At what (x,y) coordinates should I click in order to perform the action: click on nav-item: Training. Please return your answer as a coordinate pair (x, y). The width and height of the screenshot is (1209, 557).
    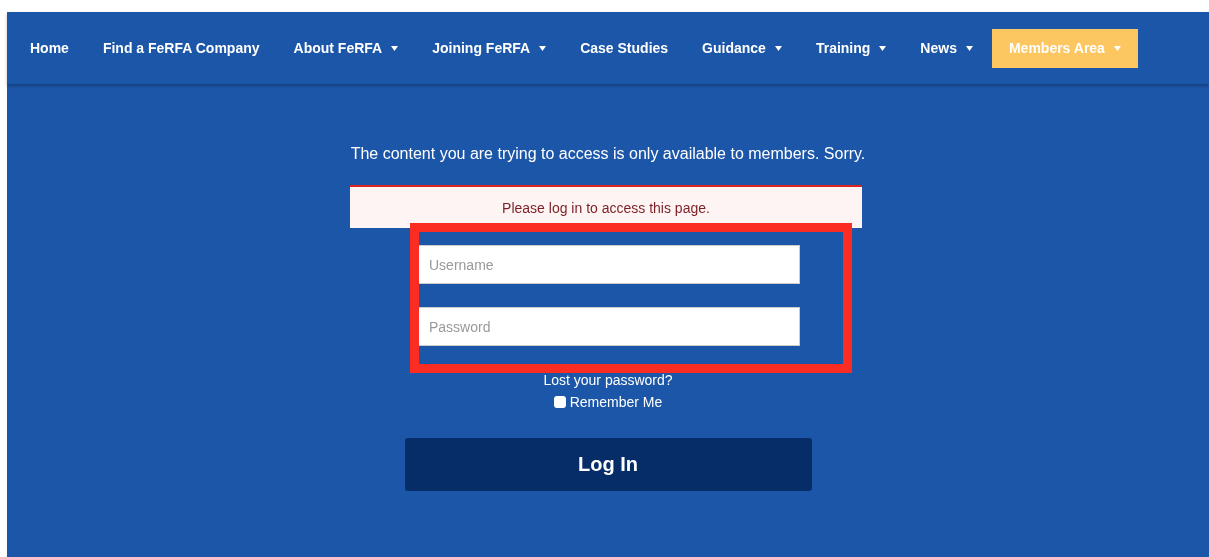
    Looking at the image, I should click on (851, 48).